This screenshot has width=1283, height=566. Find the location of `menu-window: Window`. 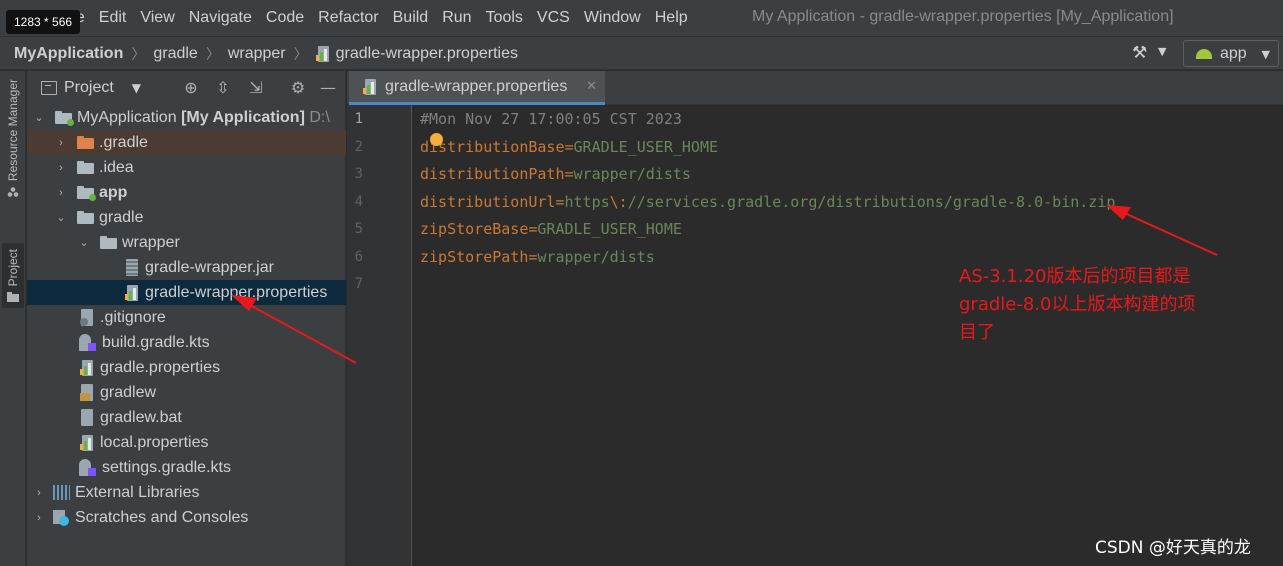

menu-window: Window is located at coordinates (612, 18).